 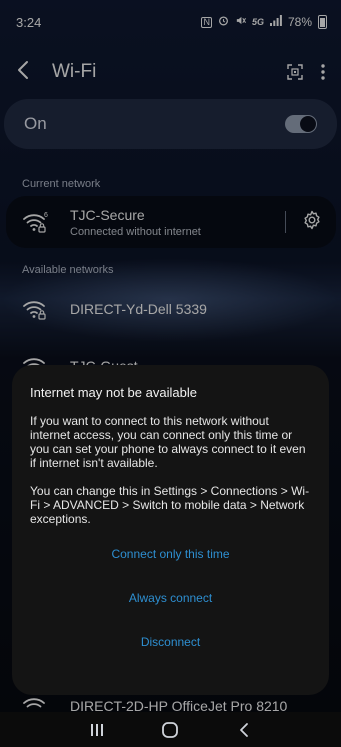 I want to click on recents-button, so click(x=97, y=730).